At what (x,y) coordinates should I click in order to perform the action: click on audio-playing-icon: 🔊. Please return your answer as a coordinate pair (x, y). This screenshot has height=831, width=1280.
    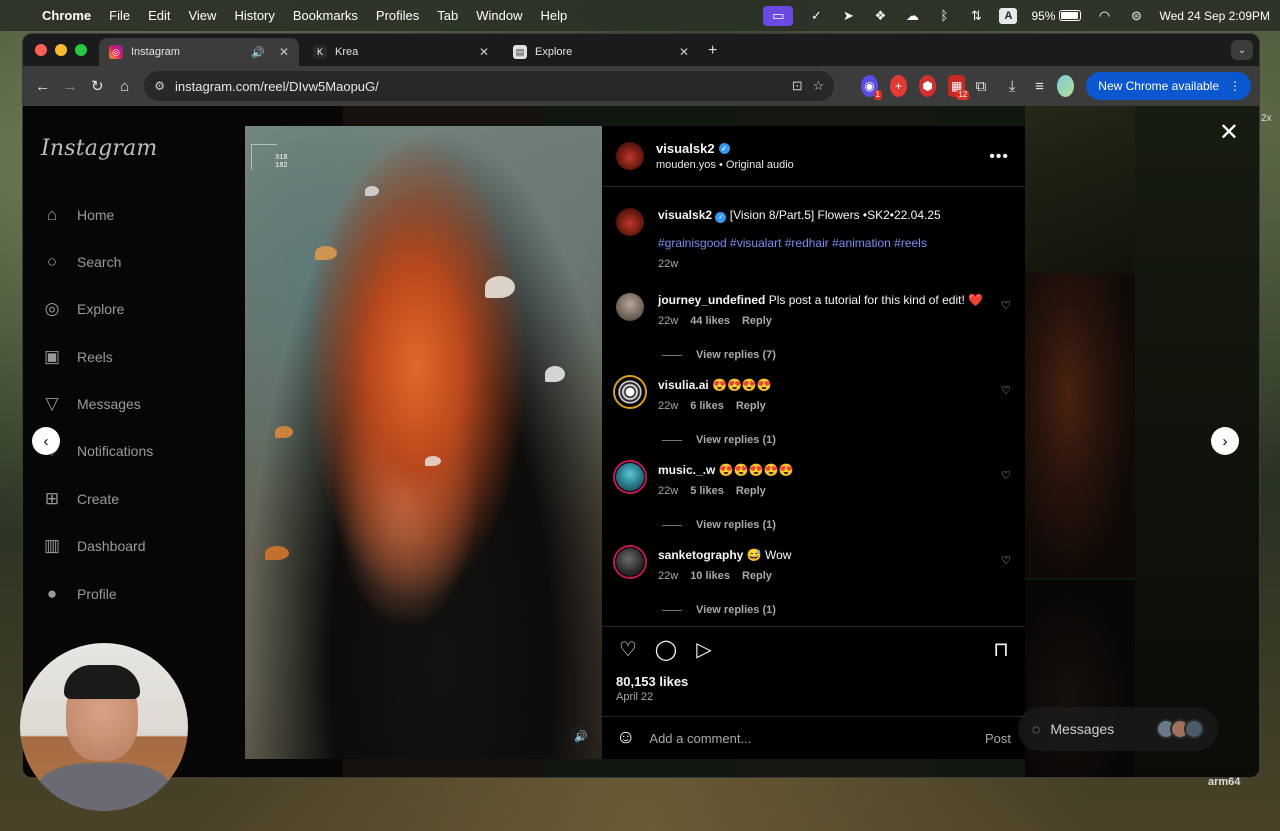
    Looking at the image, I should click on (258, 52).